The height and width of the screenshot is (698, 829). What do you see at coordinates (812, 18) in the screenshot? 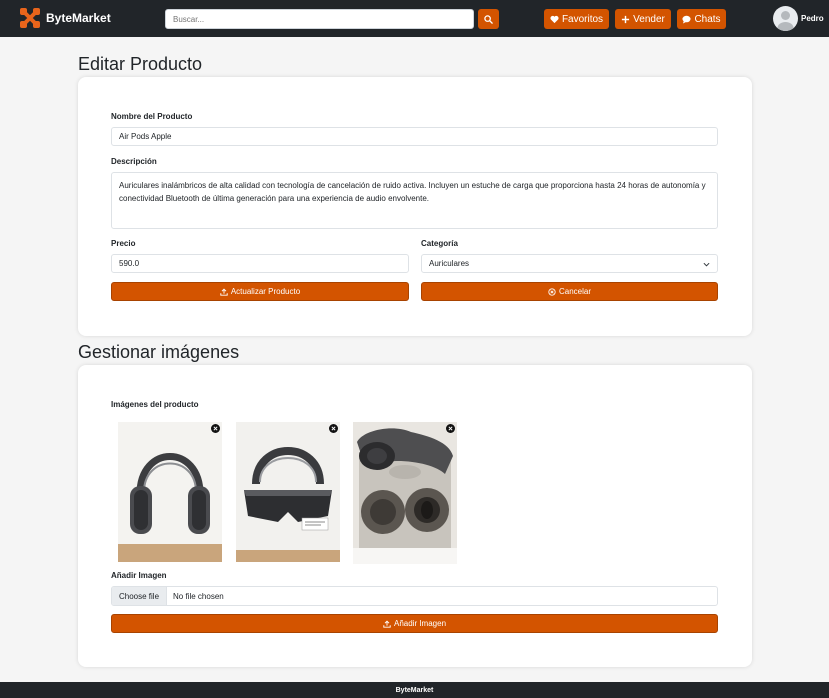
I see `user-name: Pedro` at bounding box center [812, 18].